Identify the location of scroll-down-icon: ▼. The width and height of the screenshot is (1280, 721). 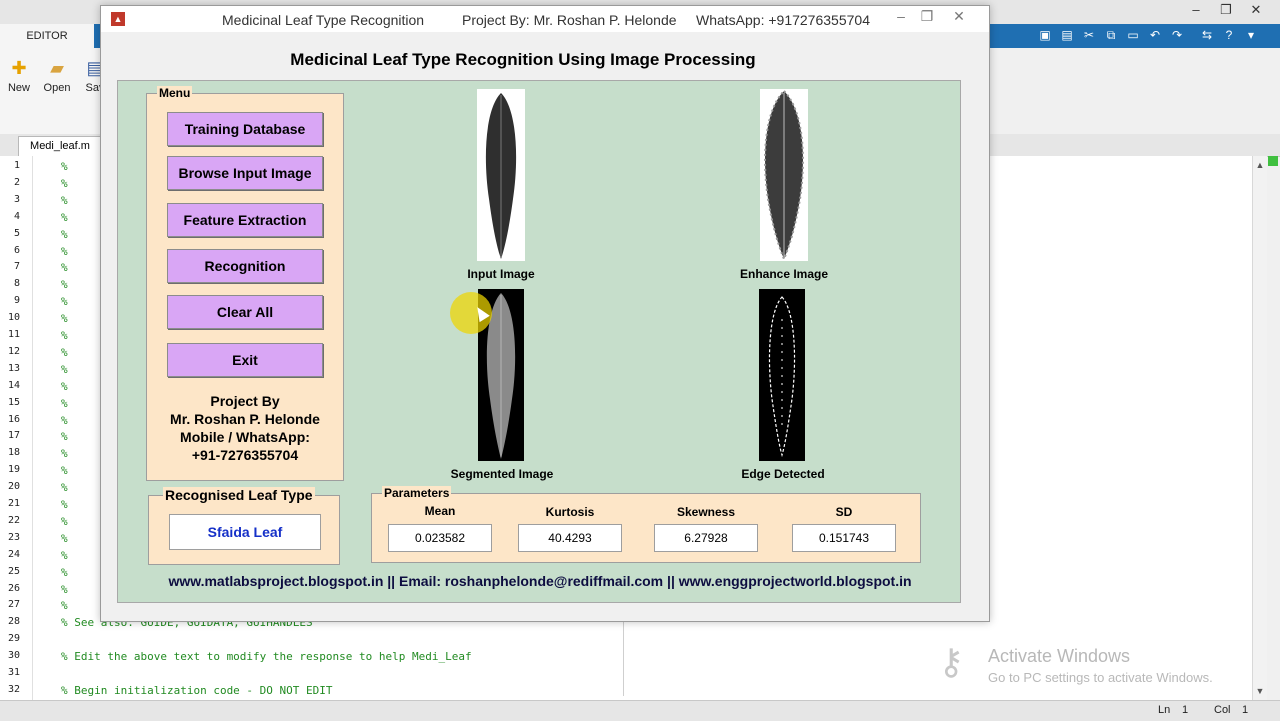
(1260, 691).